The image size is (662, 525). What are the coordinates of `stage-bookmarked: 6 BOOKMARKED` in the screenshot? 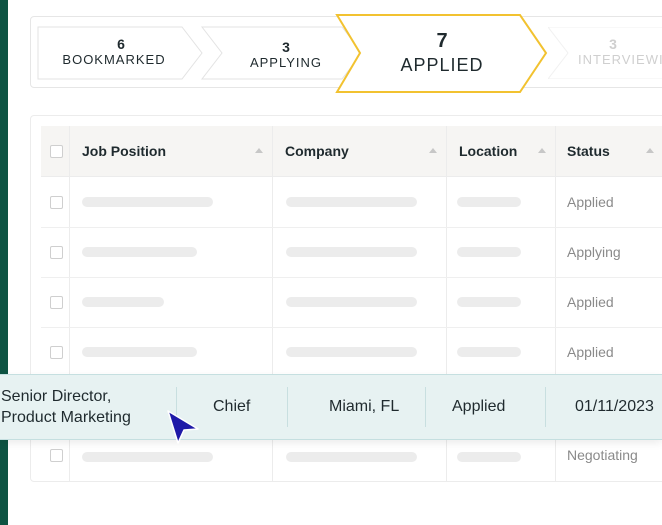 It's located at (120, 53).